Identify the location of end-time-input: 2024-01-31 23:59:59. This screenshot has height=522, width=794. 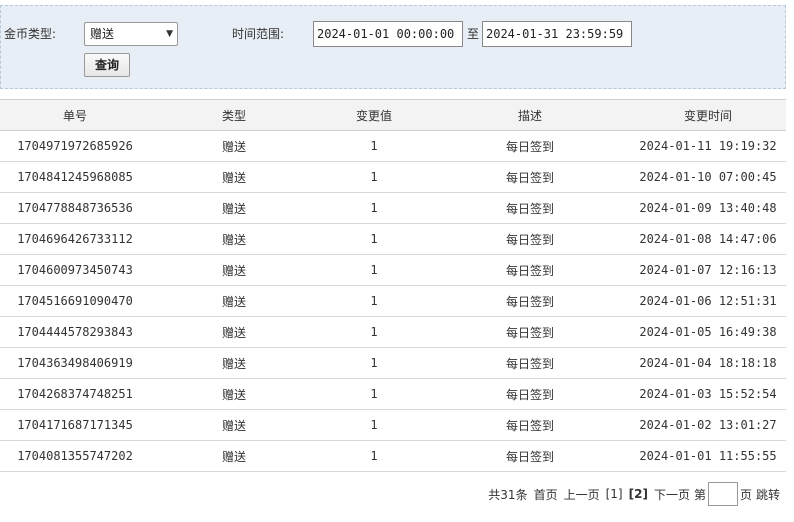
(557, 34).